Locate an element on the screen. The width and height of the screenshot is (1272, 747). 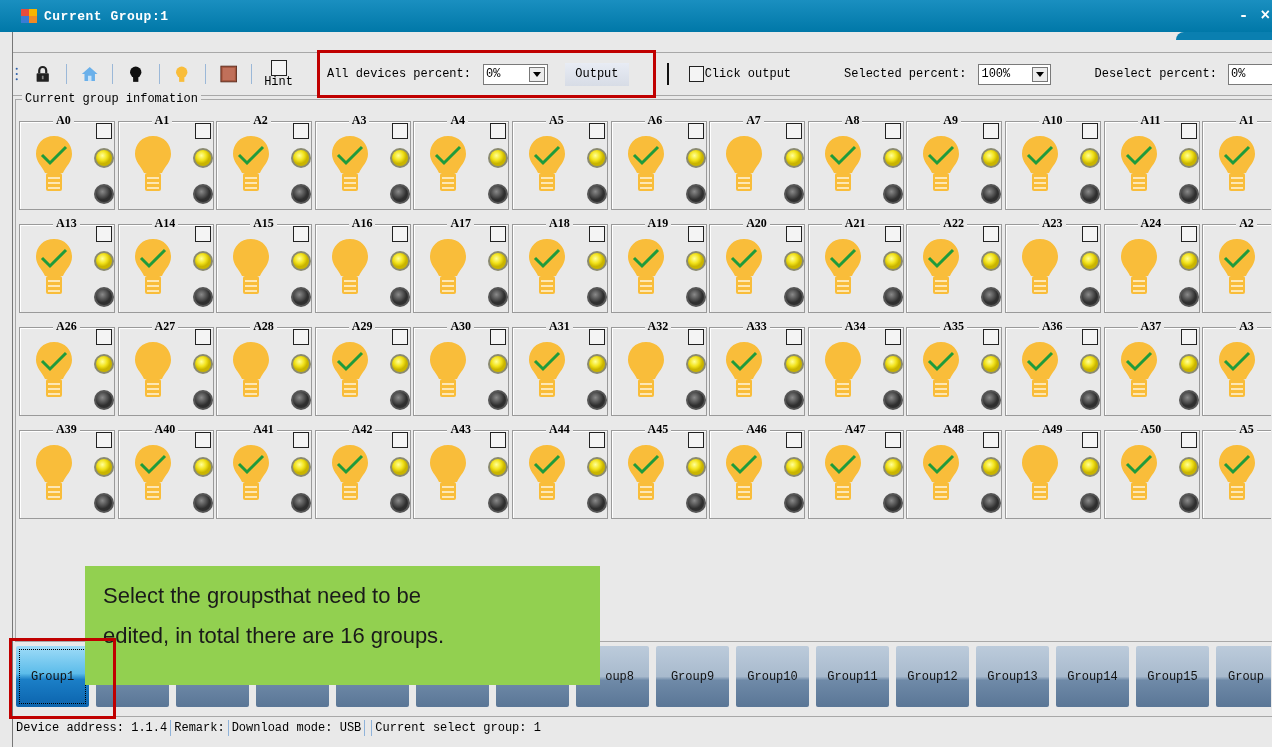
group-tab: Group14 is located at coordinates (1092, 676).